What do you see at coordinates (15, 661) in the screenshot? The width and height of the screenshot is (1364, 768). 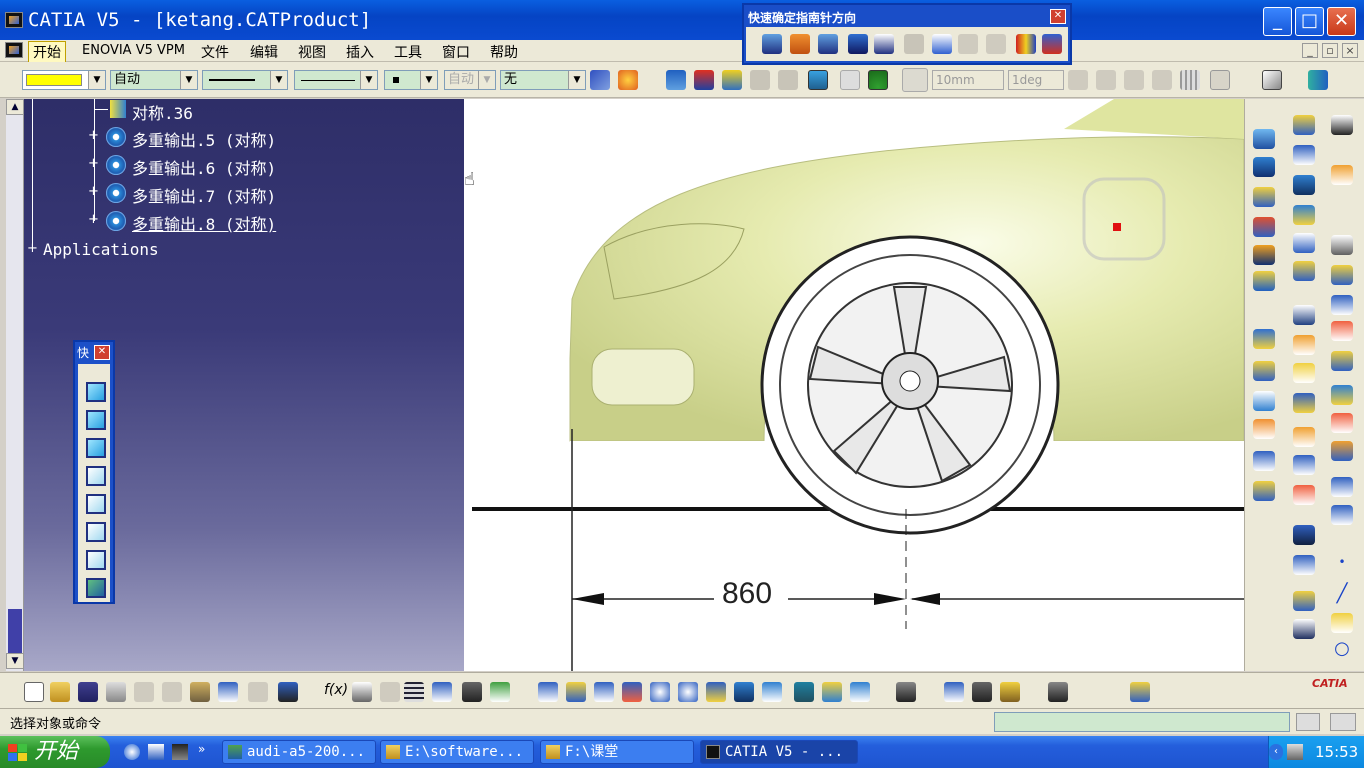 I see `scroll-down-button: ▼` at bounding box center [15, 661].